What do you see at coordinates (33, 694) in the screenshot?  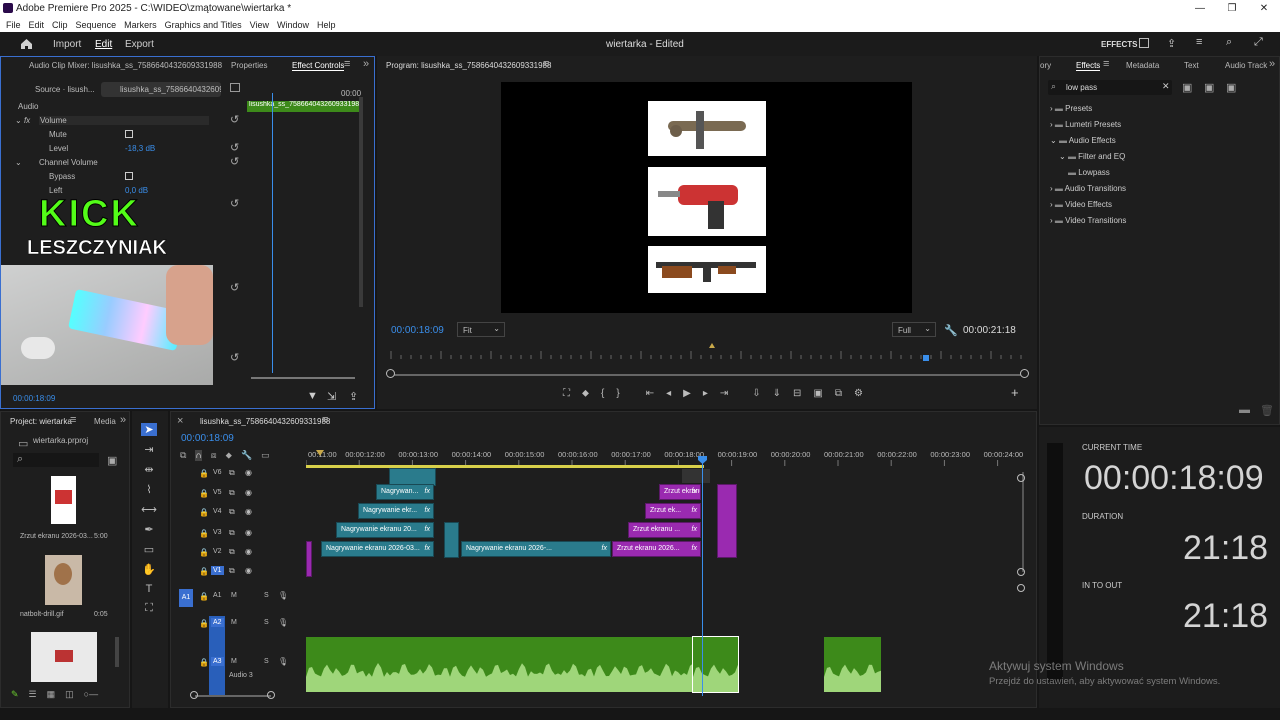 I see `list-view-icon: ☰` at bounding box center [33, 694].